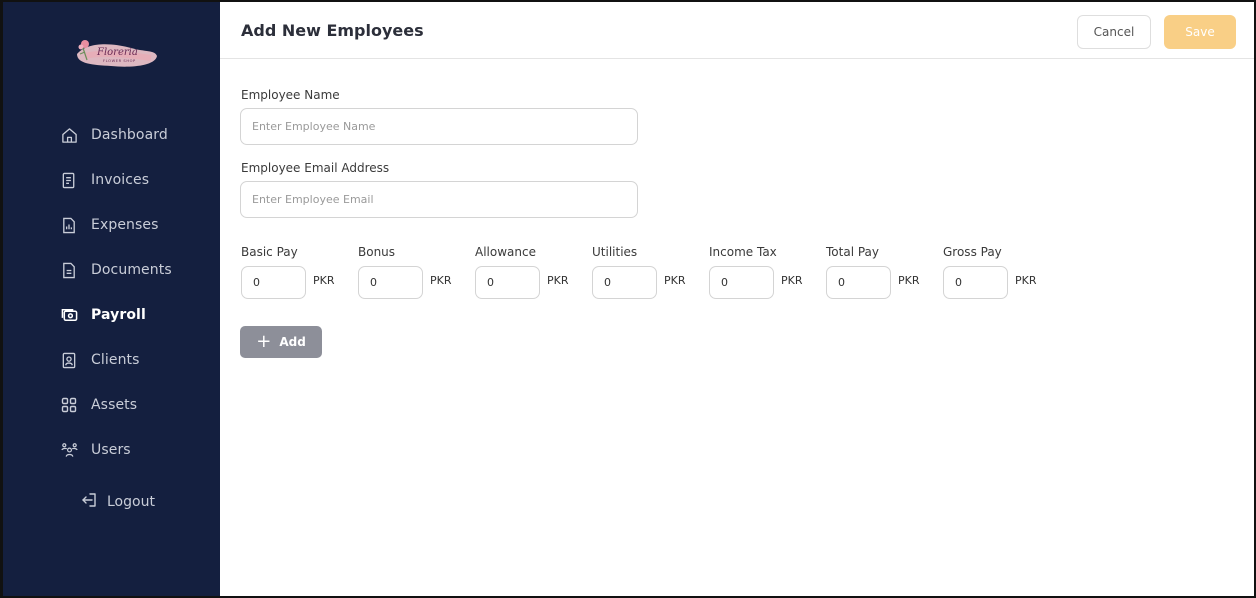  What do you see at coordinates (972, 252) in the screenshot?
I see `gross-pay-label: Gross Pay` at bounding box center [972, 252].